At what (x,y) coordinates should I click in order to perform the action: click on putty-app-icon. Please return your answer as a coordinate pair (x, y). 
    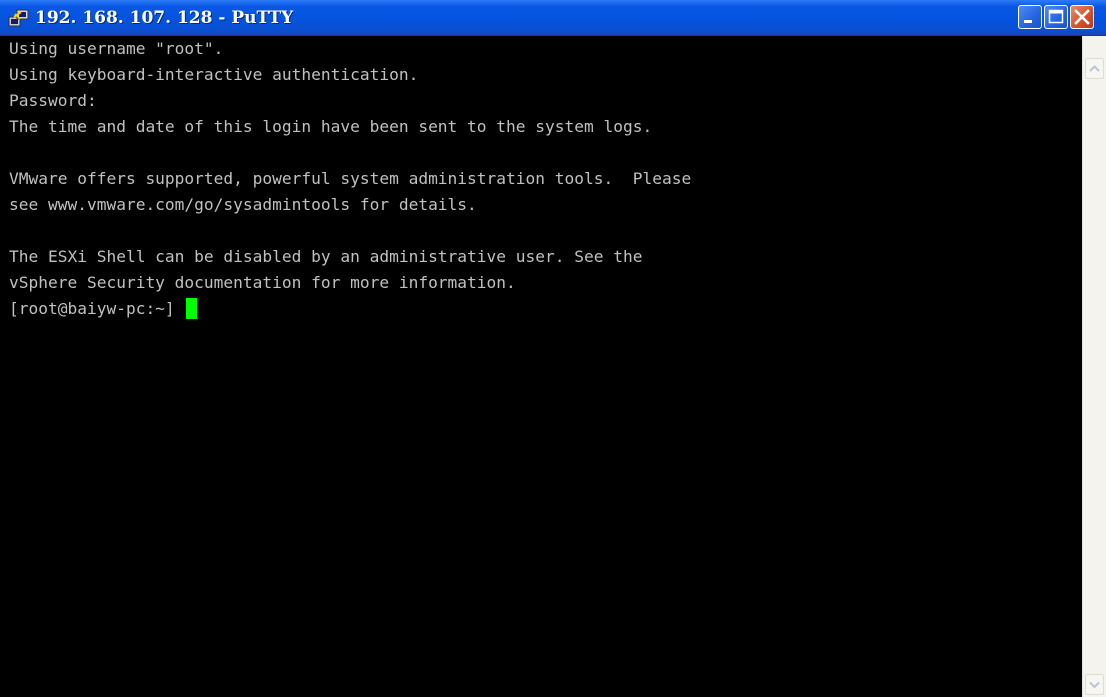
    Looking at the image, I should click on (19, 18).